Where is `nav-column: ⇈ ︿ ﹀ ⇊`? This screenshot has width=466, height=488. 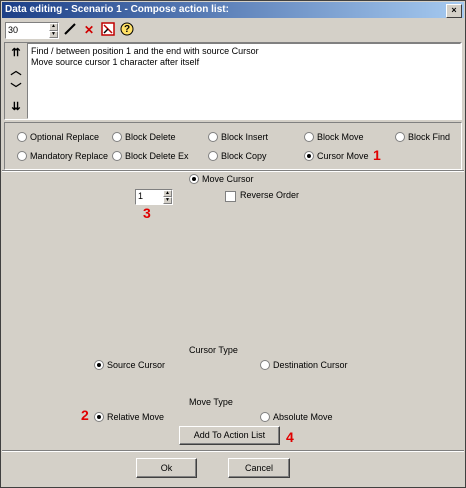
nav-column: ⇈ ︿ ﹀ ⇊ is located at coordinates (16, 81).